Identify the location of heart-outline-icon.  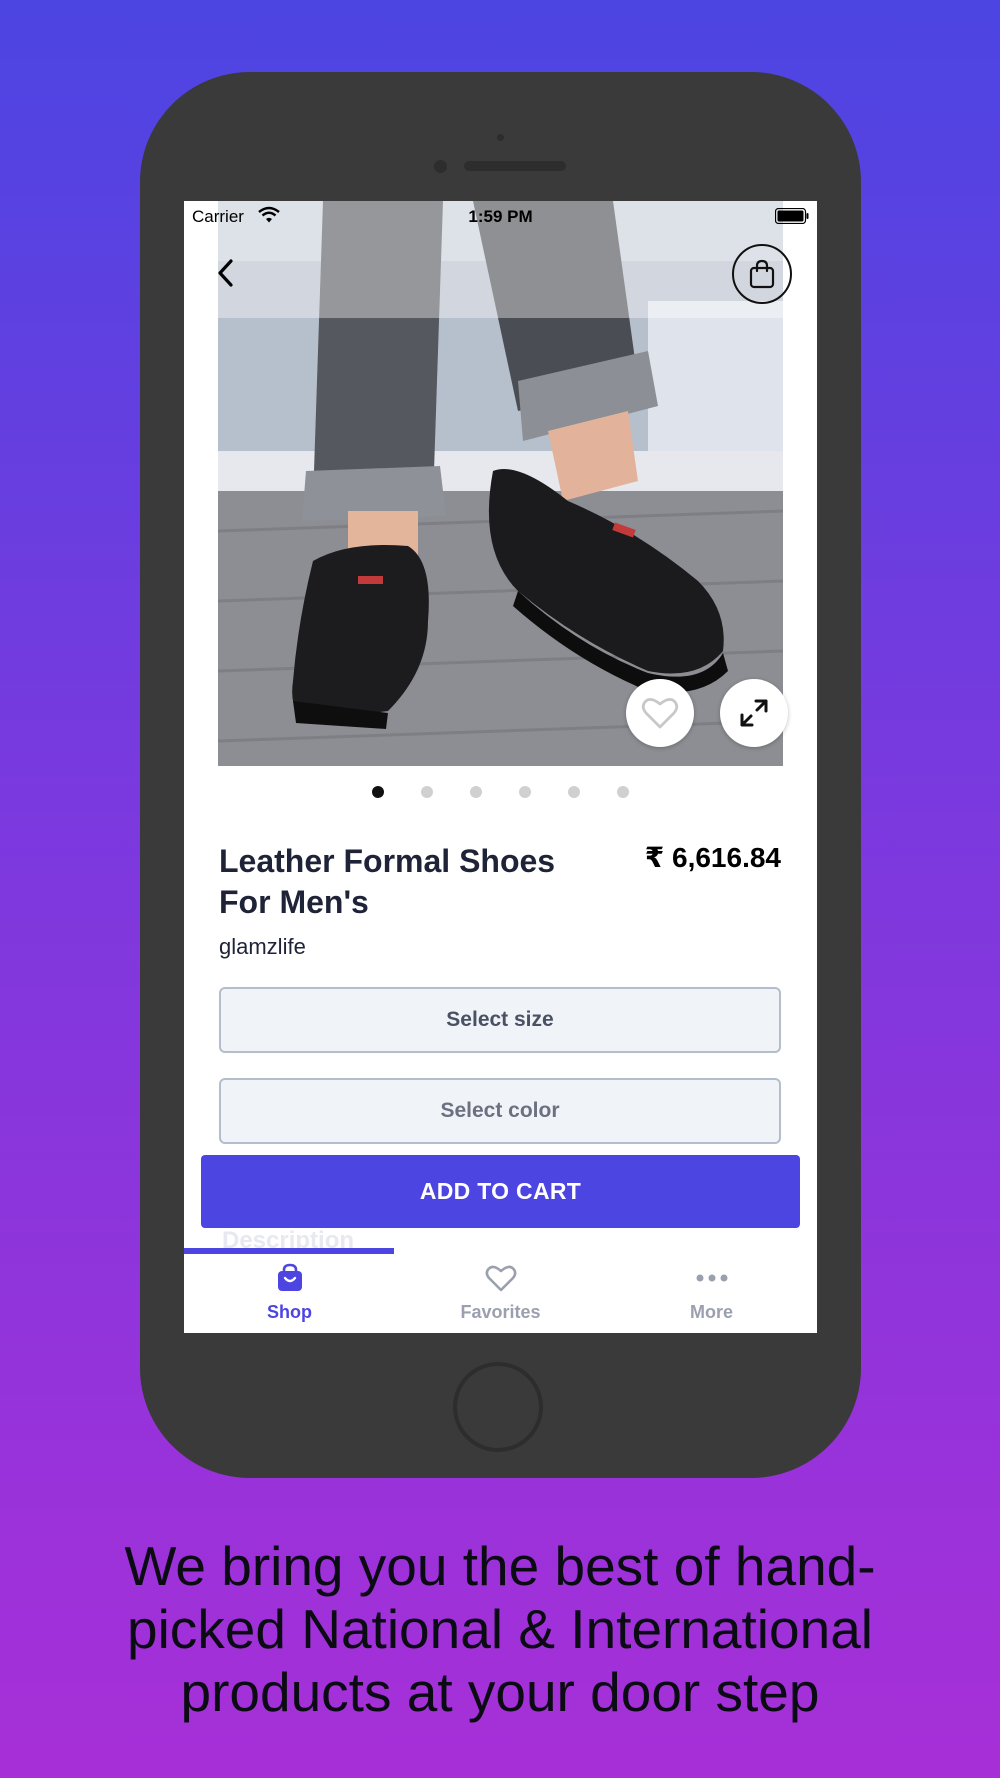
(660, 713).